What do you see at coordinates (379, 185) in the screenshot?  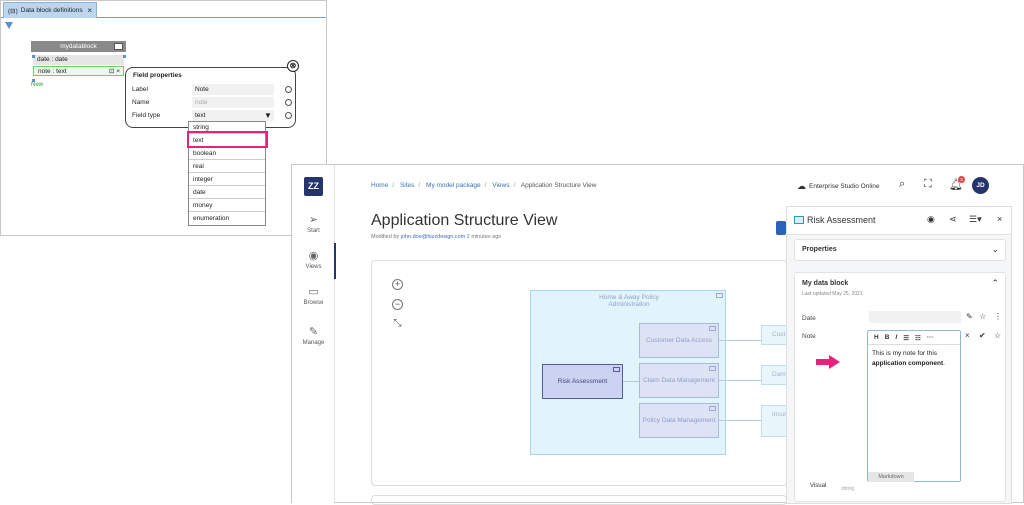 I see `breadcrumb-home: Home` at bounding box center [379, 185].